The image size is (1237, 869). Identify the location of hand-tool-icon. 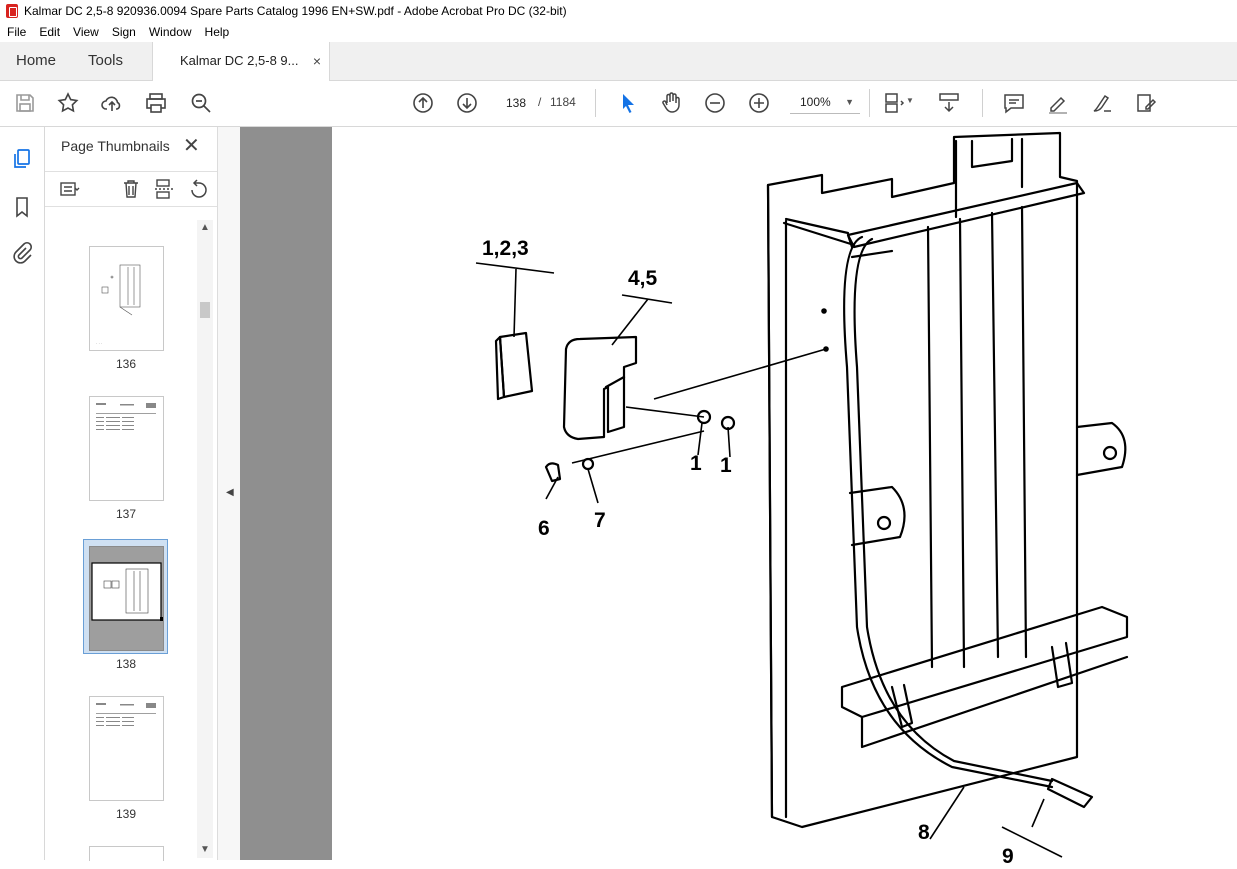
(671, 103).